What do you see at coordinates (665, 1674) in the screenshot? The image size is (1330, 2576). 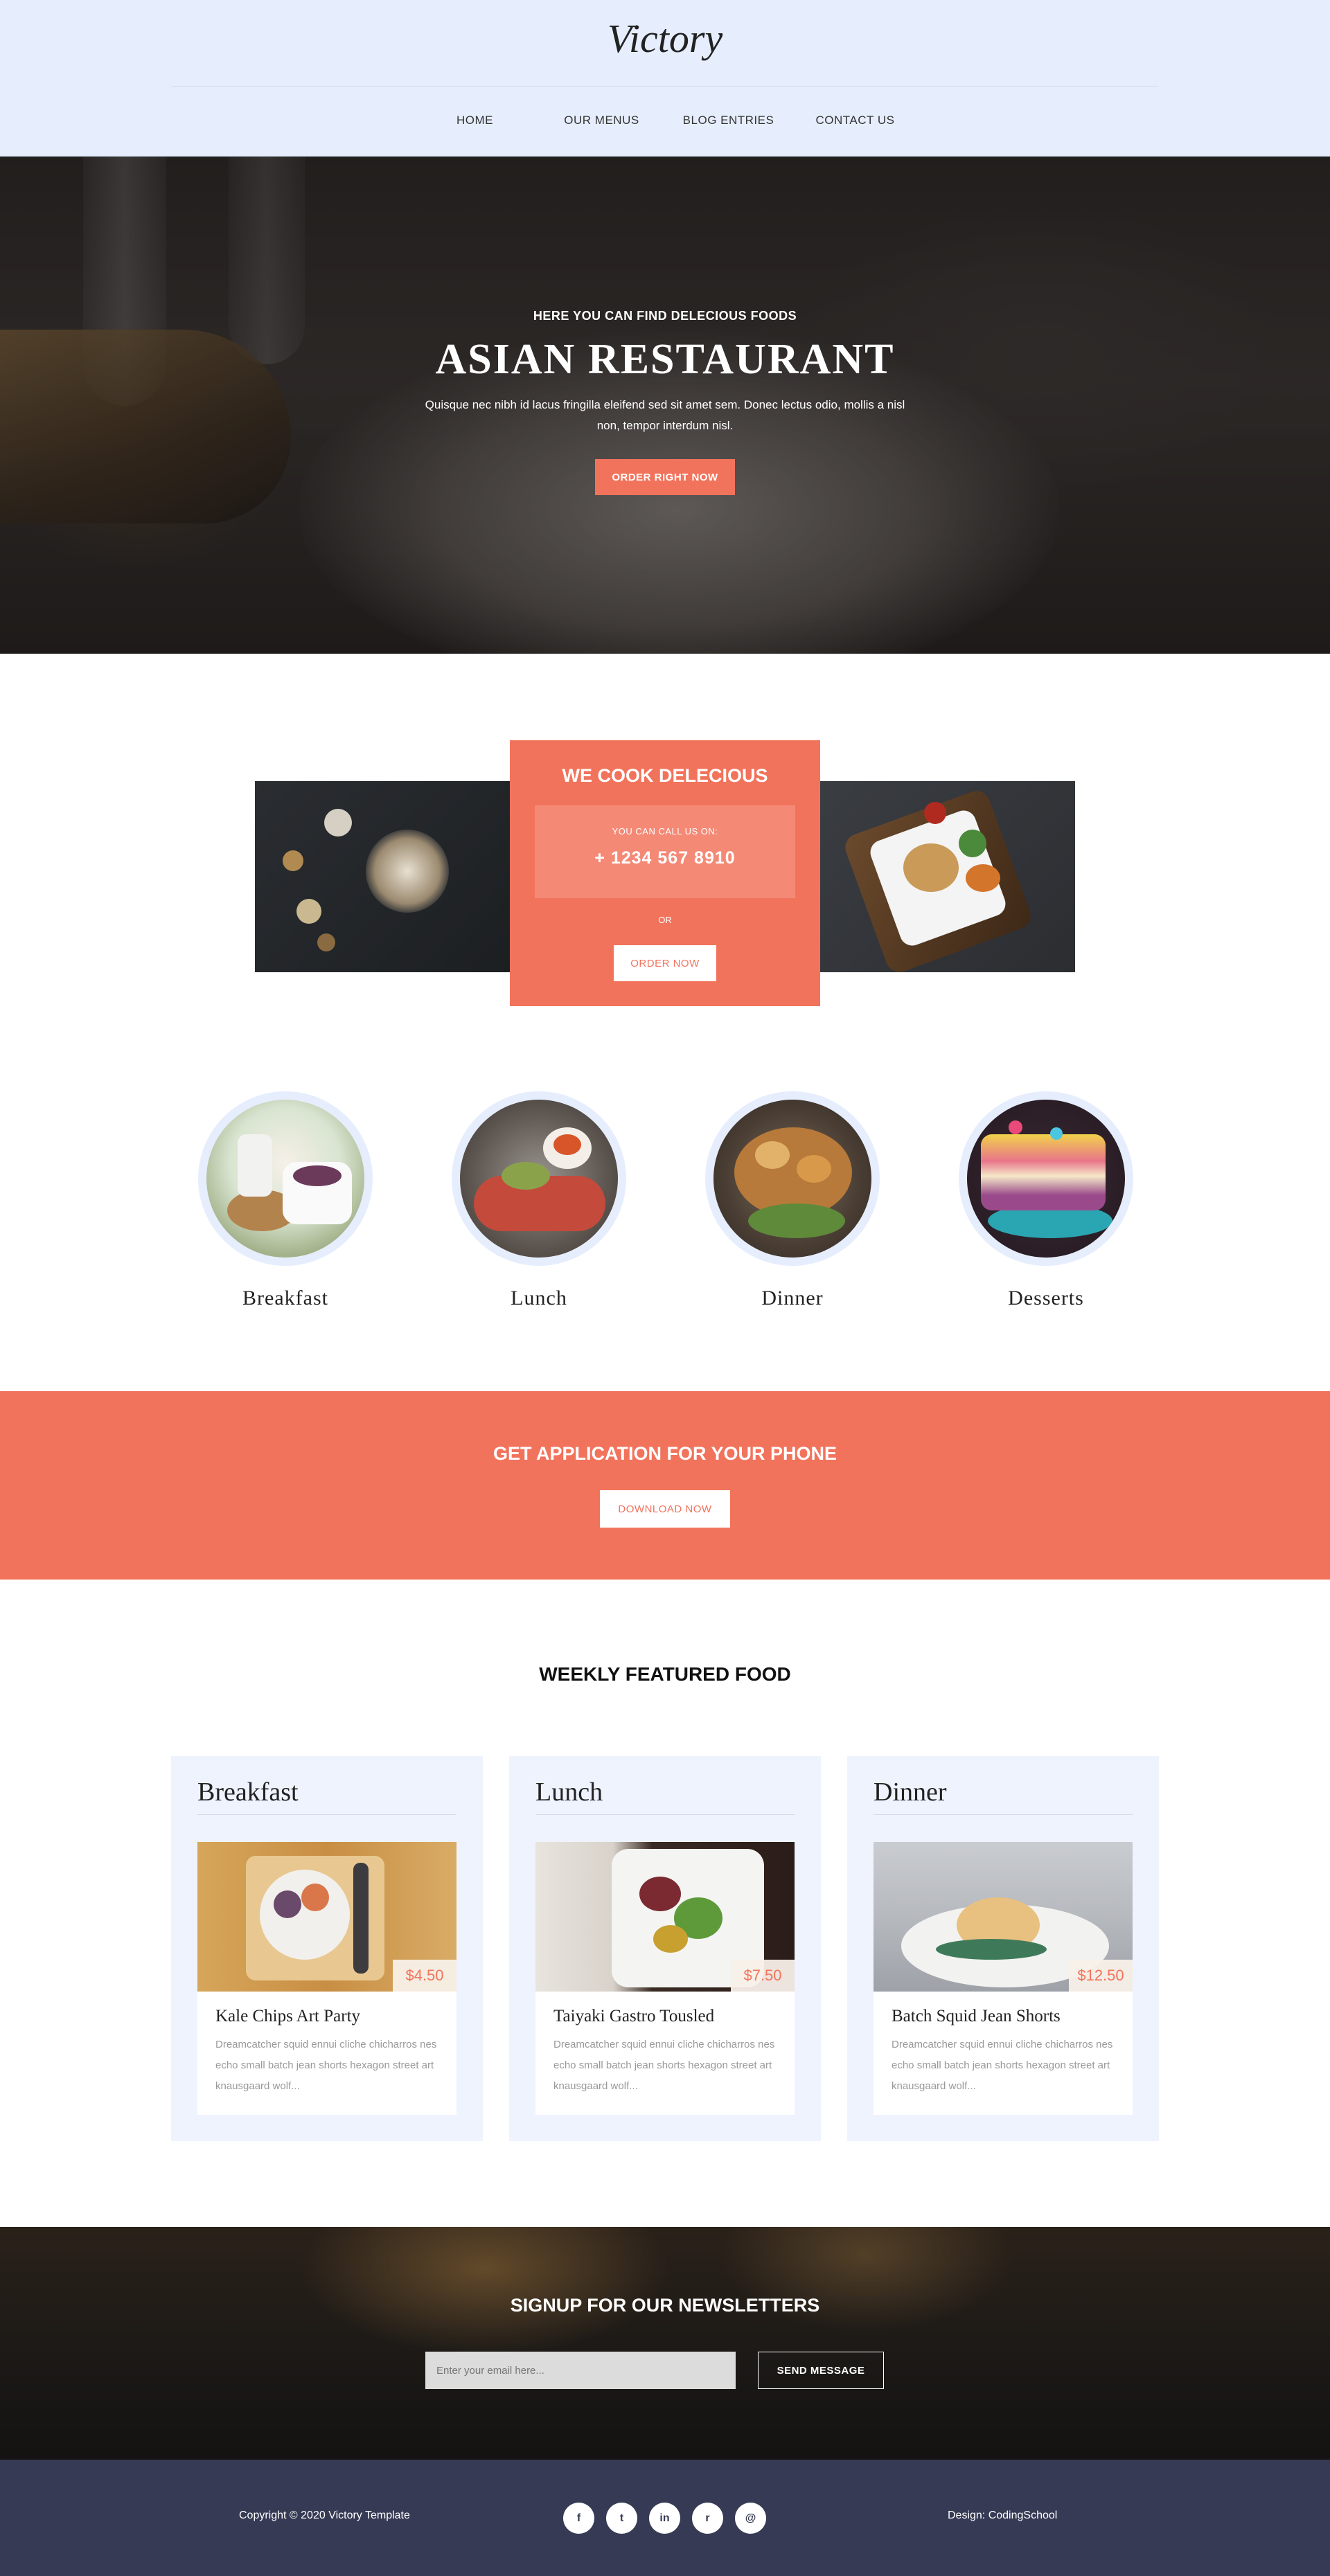 I see `weekly-featured-title: WEEKLY FEATURED FOOD` at bounding box center [665, 1674].